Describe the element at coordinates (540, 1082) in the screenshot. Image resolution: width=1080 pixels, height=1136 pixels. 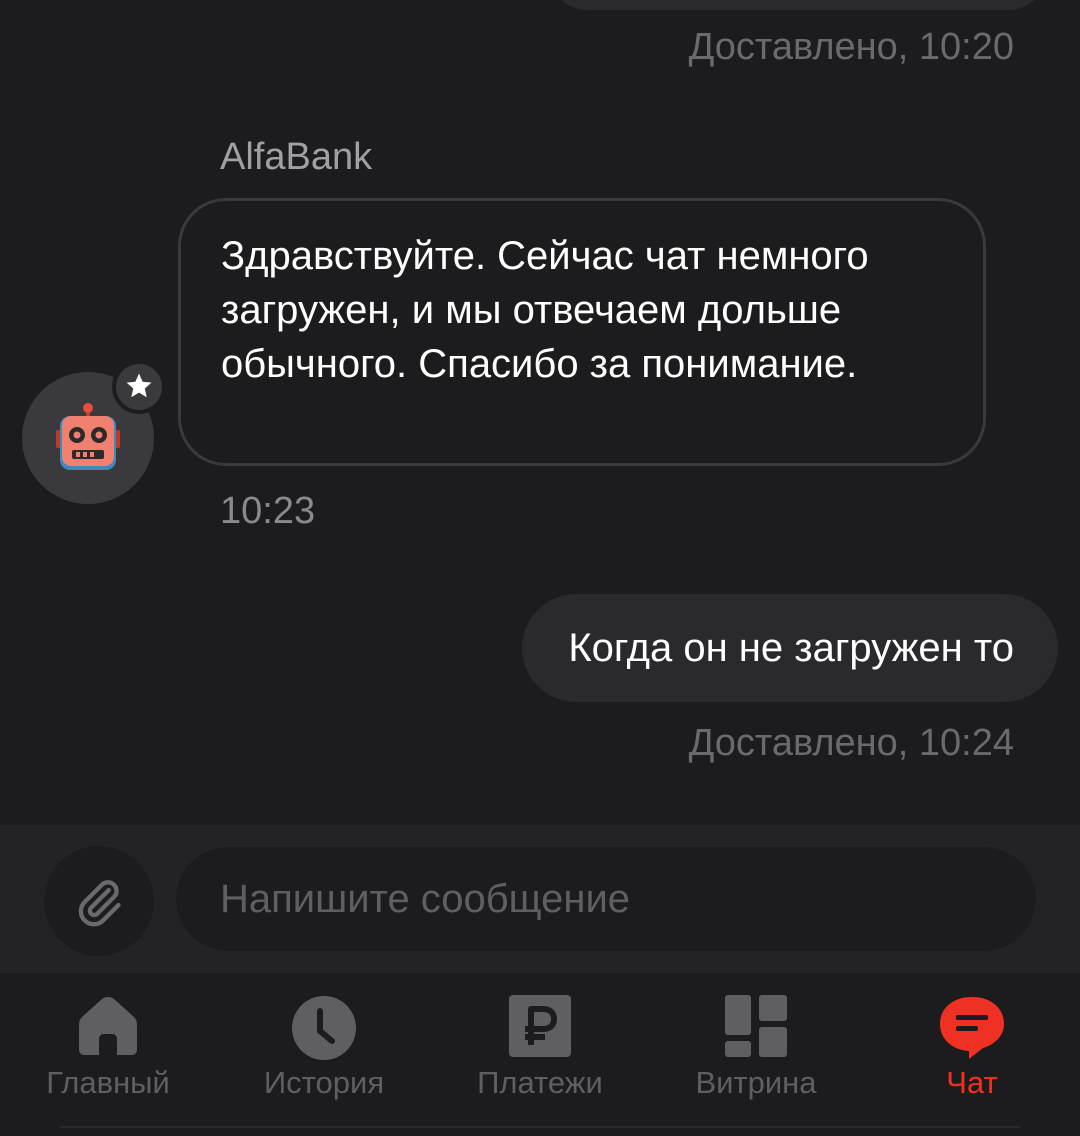
I see `tab-label: Платежи` at that location.